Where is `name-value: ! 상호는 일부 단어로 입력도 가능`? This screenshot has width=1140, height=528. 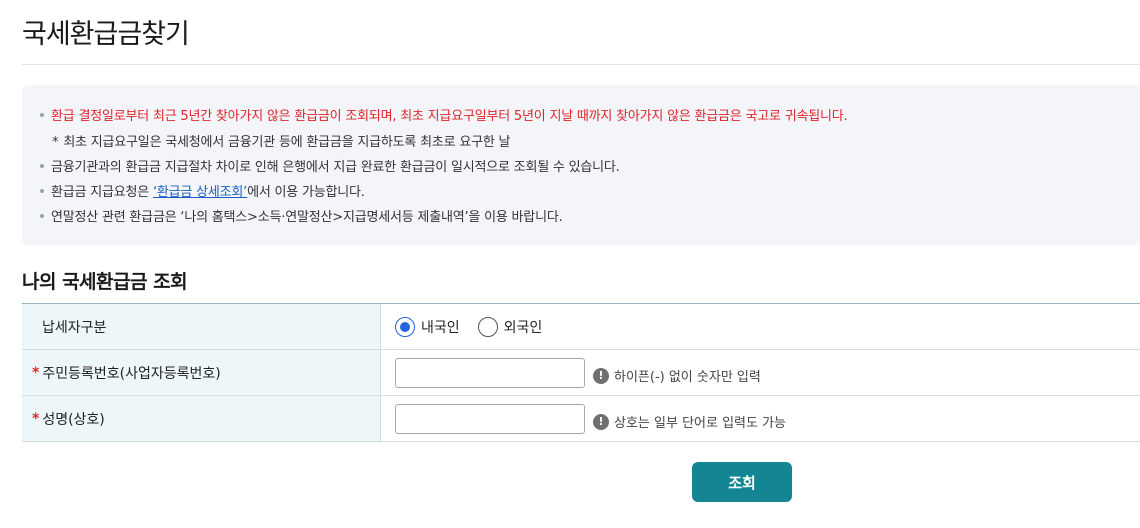 name-value: ! 상호는 일부 단어로 입력도 가능 is located at coordinates (760, 418).